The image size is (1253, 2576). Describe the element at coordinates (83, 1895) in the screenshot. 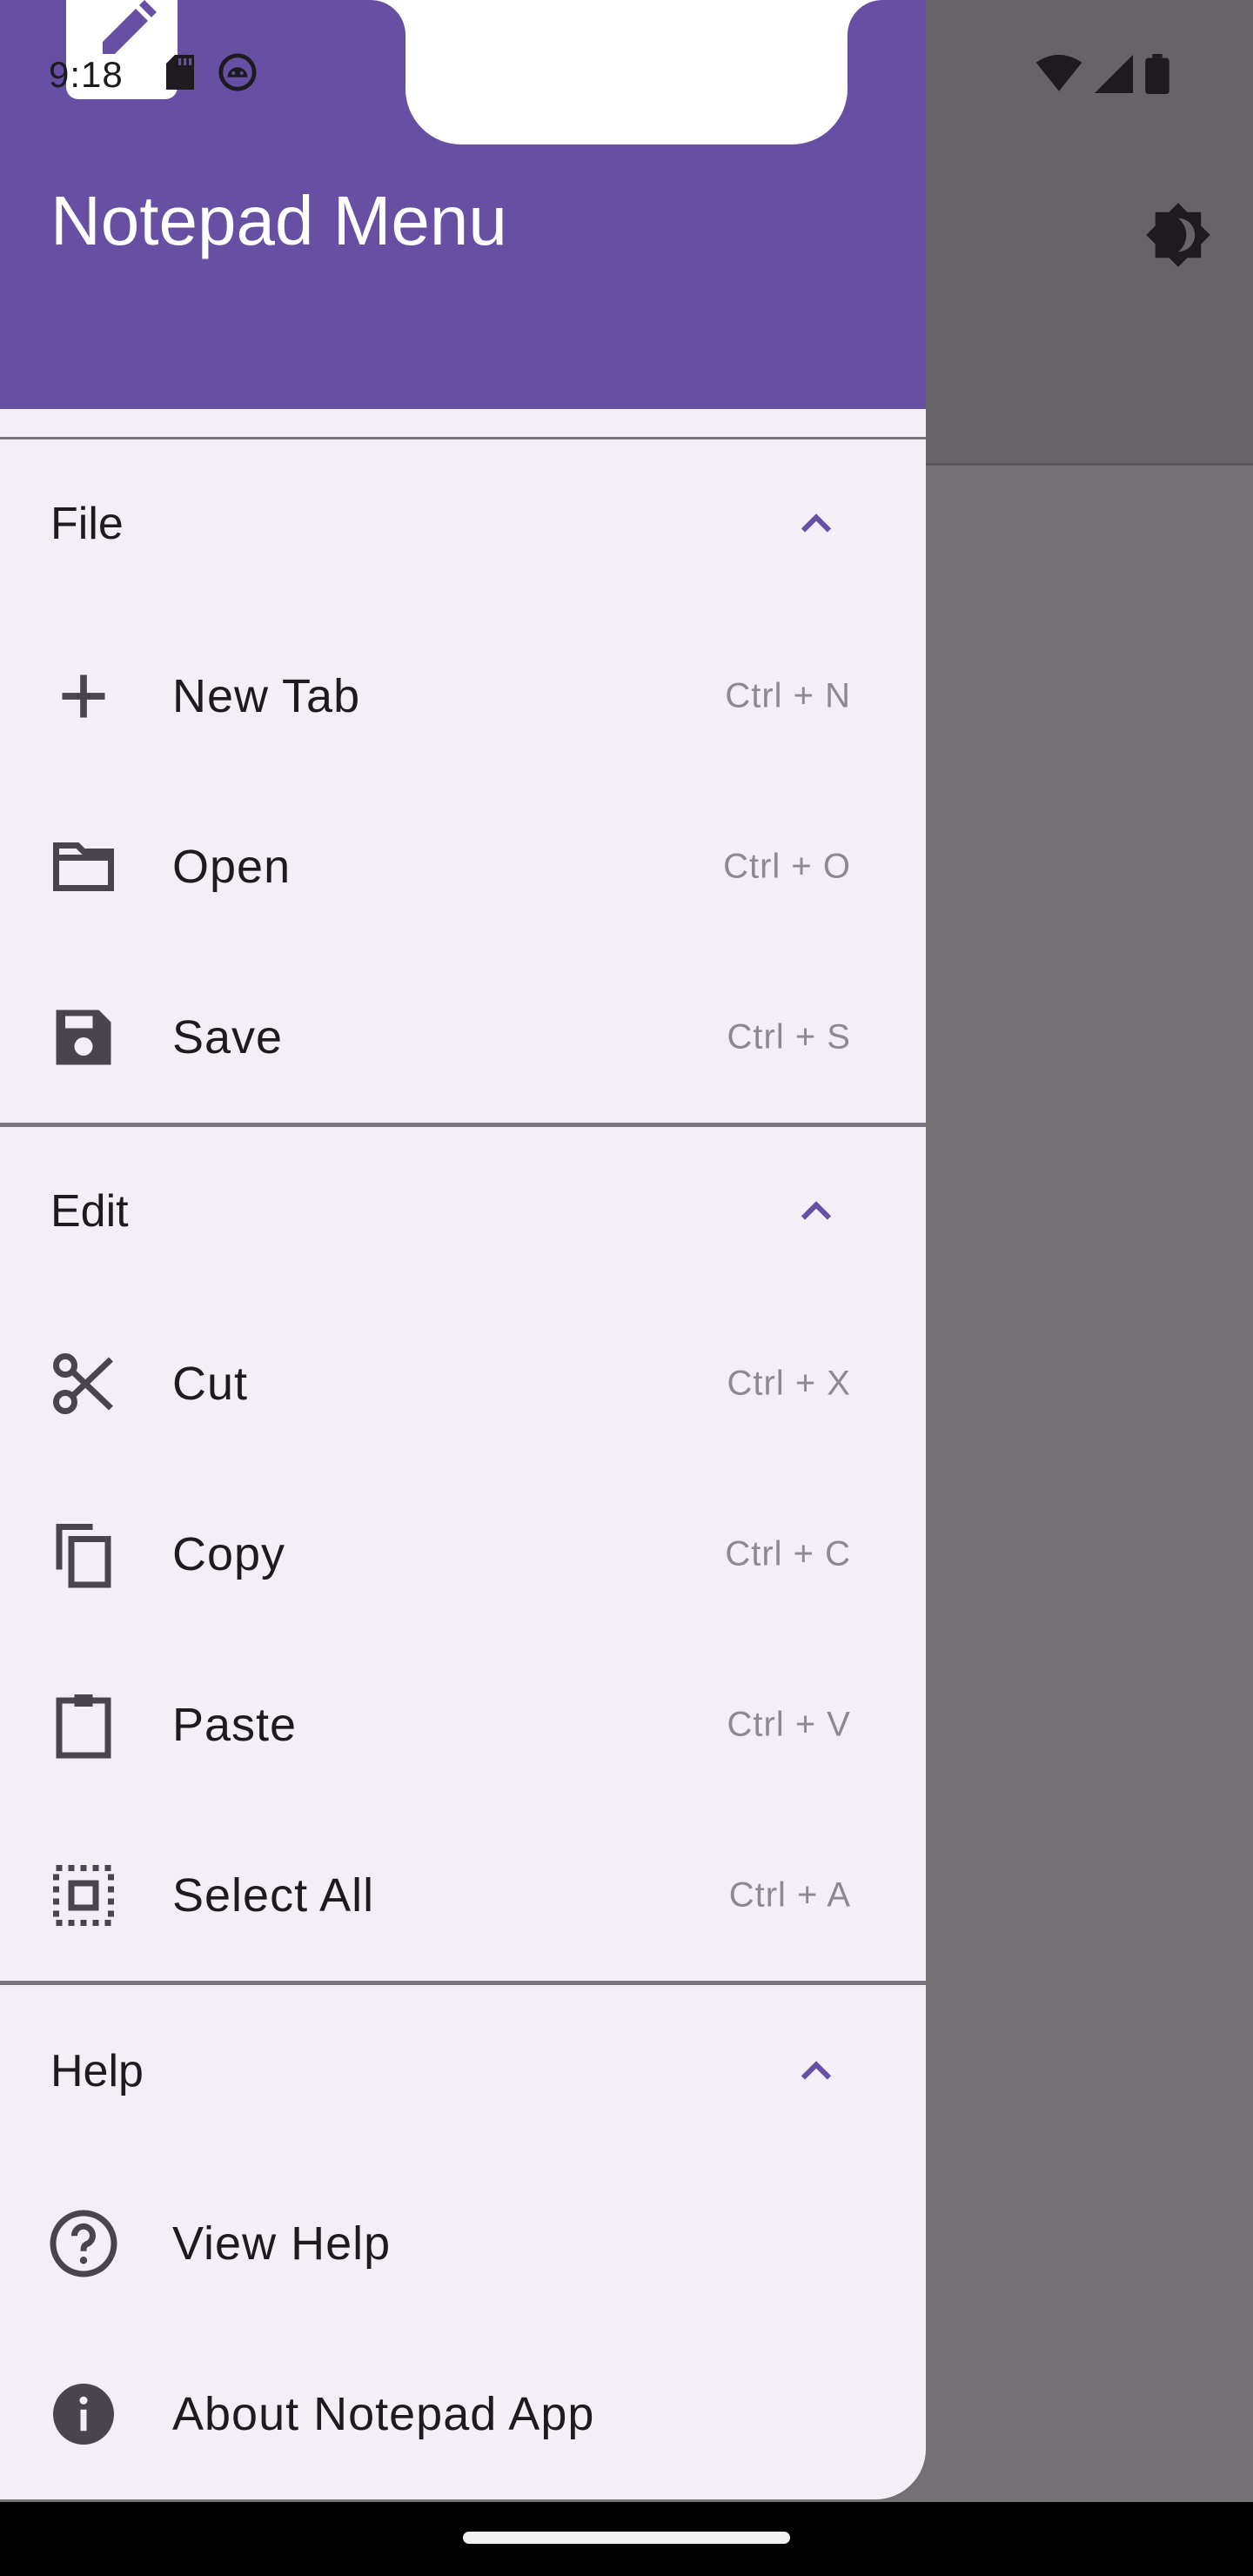

I see `select-all-icon` at that location.